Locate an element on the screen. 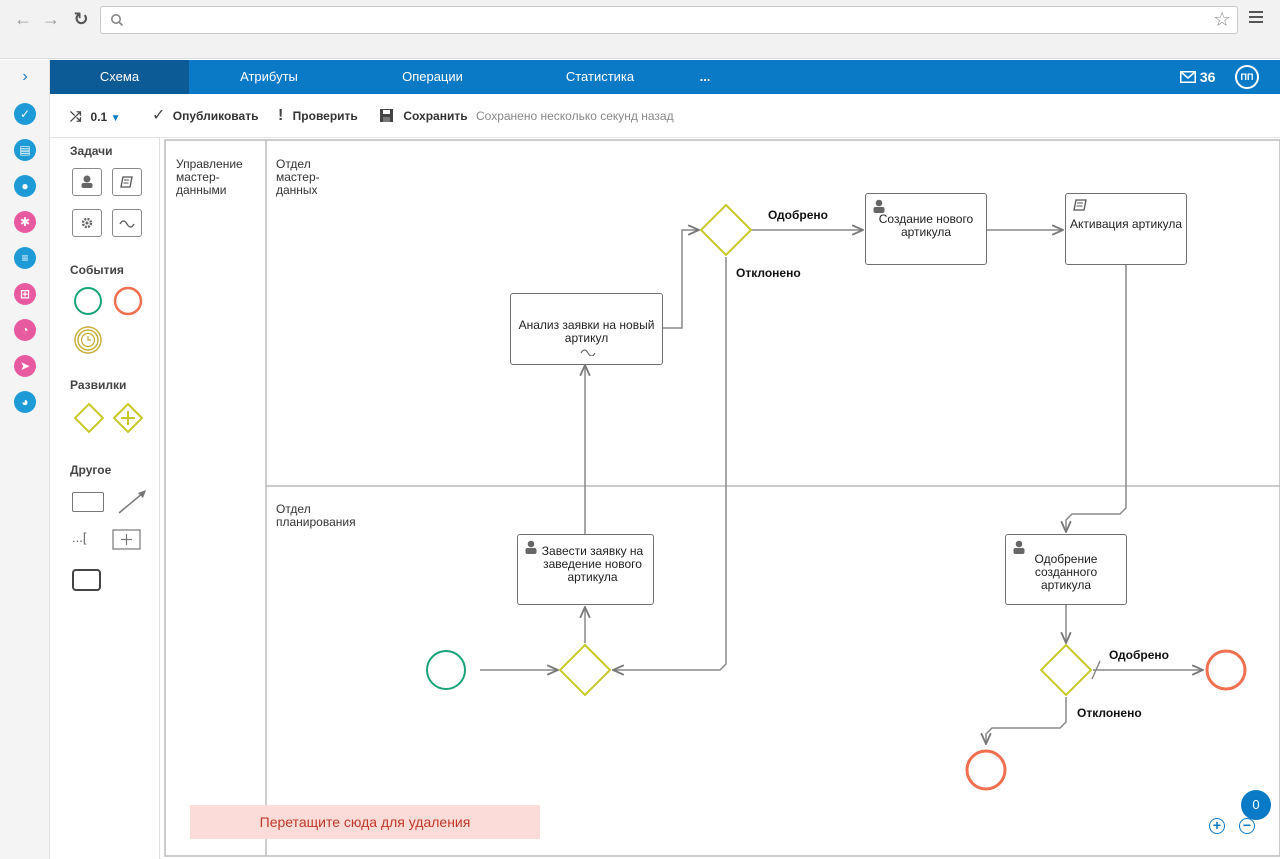  task-activate-label: Активация артикула is located at coordinates (1126, 224).